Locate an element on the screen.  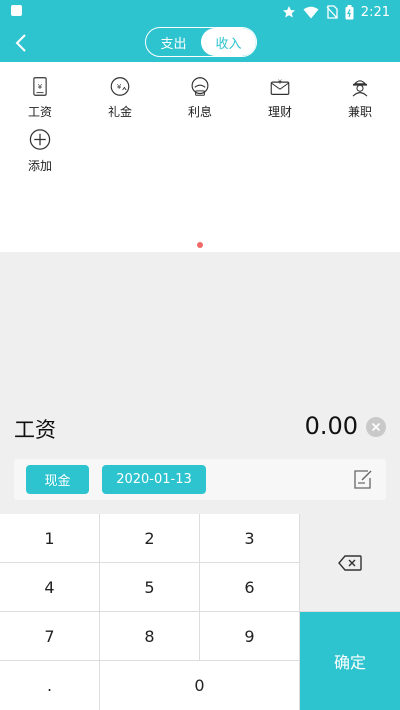
note-button is located at coordinates (363, 479).